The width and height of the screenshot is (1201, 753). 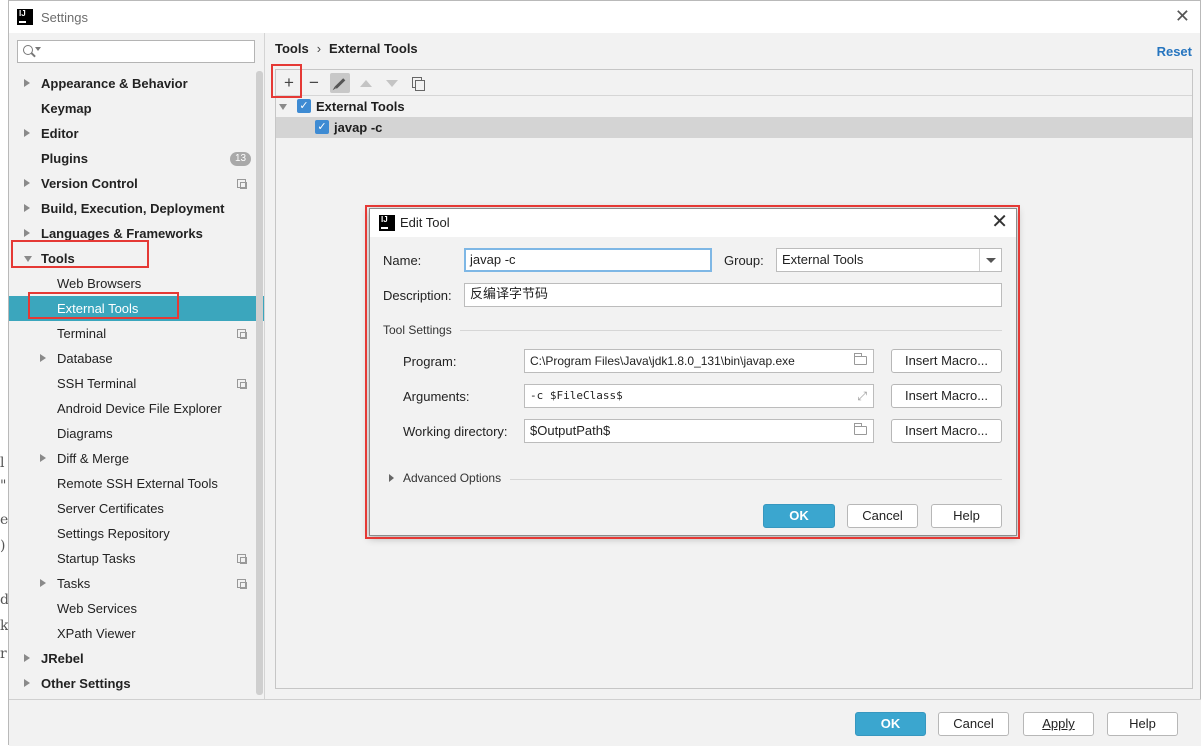 I want to click on sidebar-item-diagrams: Diagrams, so click(x=136, y=433).